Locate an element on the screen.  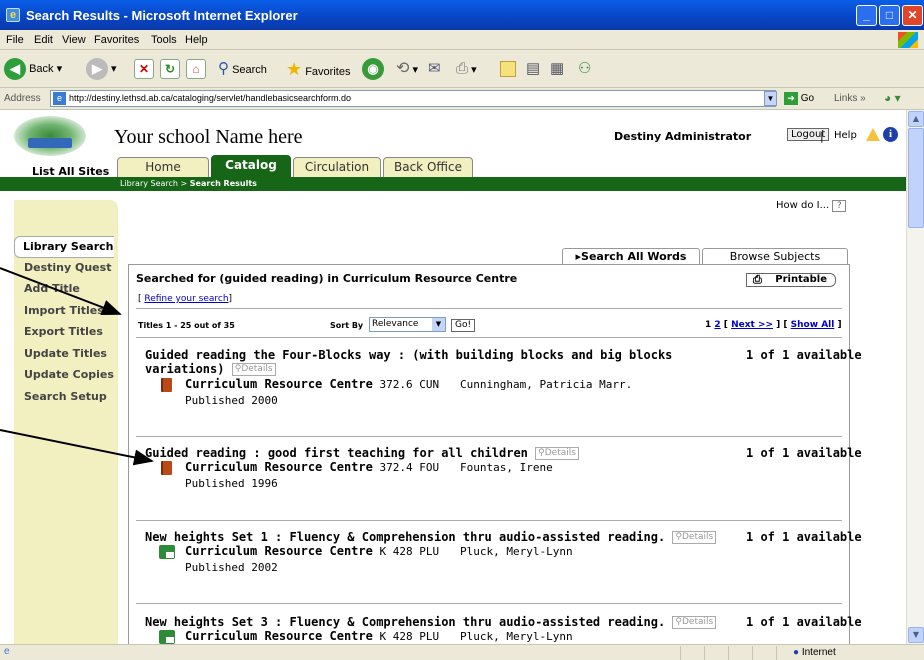
vertical-scrollbar: ▲ ▼ is located at coordinates (915, 377).